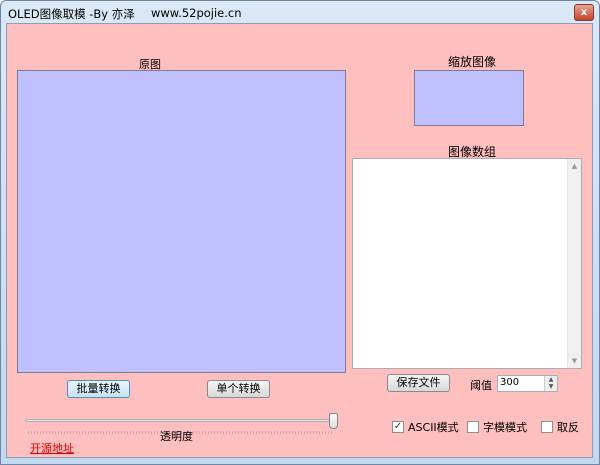  Describe the element at coordinates (398, 427) in the screenshot. I see `checkbox-icon: ✓` at that location.